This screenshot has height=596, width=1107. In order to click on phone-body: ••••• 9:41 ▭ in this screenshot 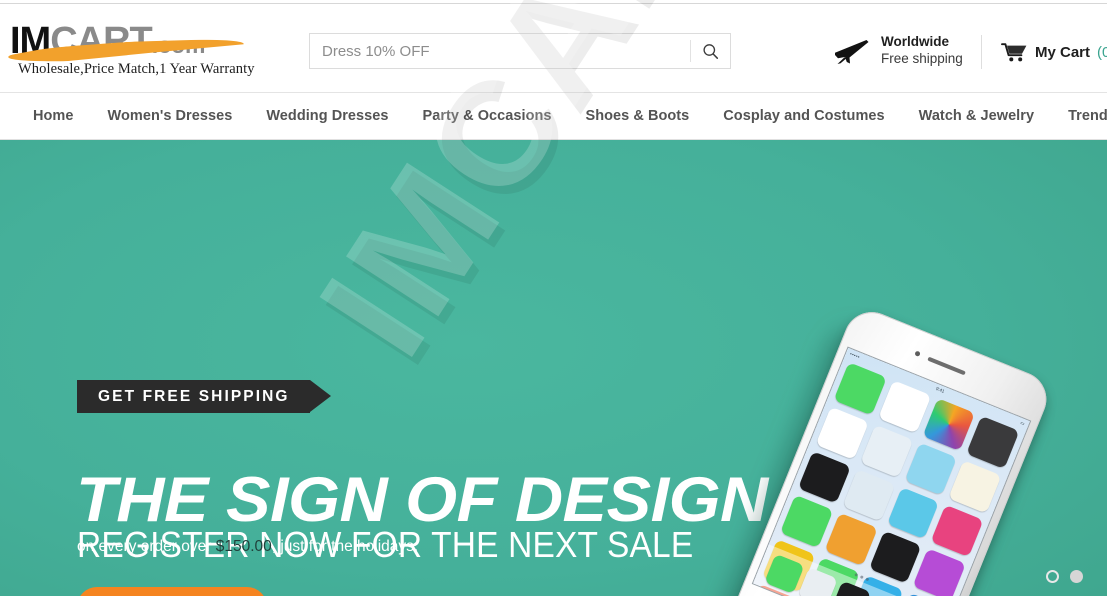, I will do `click(890, 449)`.